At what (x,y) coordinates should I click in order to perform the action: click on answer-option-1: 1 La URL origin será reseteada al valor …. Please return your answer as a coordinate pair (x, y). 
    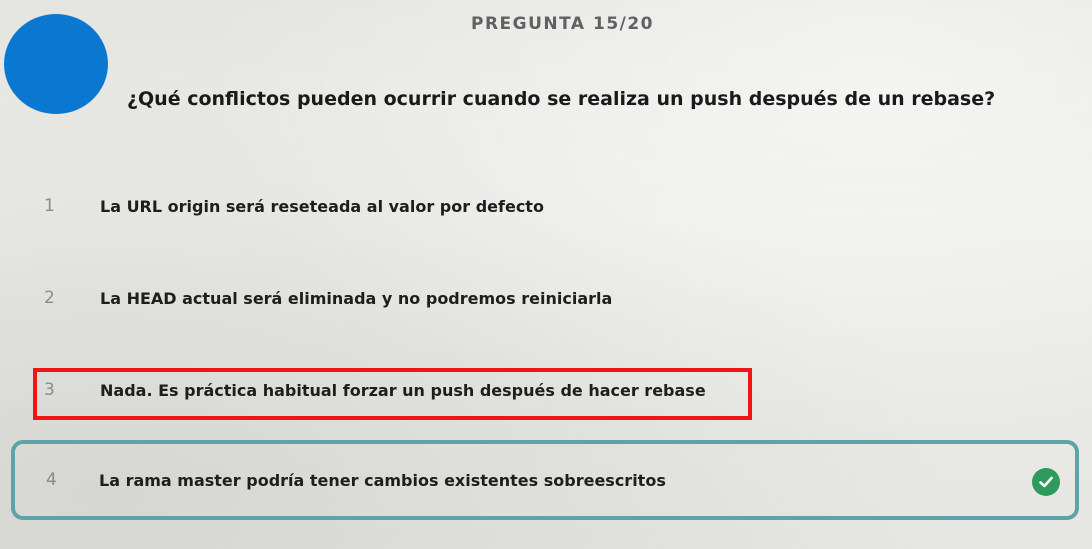
    Looking at the image, I should click on (547, 206).